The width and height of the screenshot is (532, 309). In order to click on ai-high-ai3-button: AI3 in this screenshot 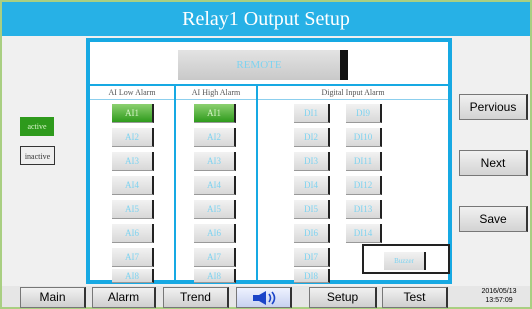, I will do `click(215, 161)`.